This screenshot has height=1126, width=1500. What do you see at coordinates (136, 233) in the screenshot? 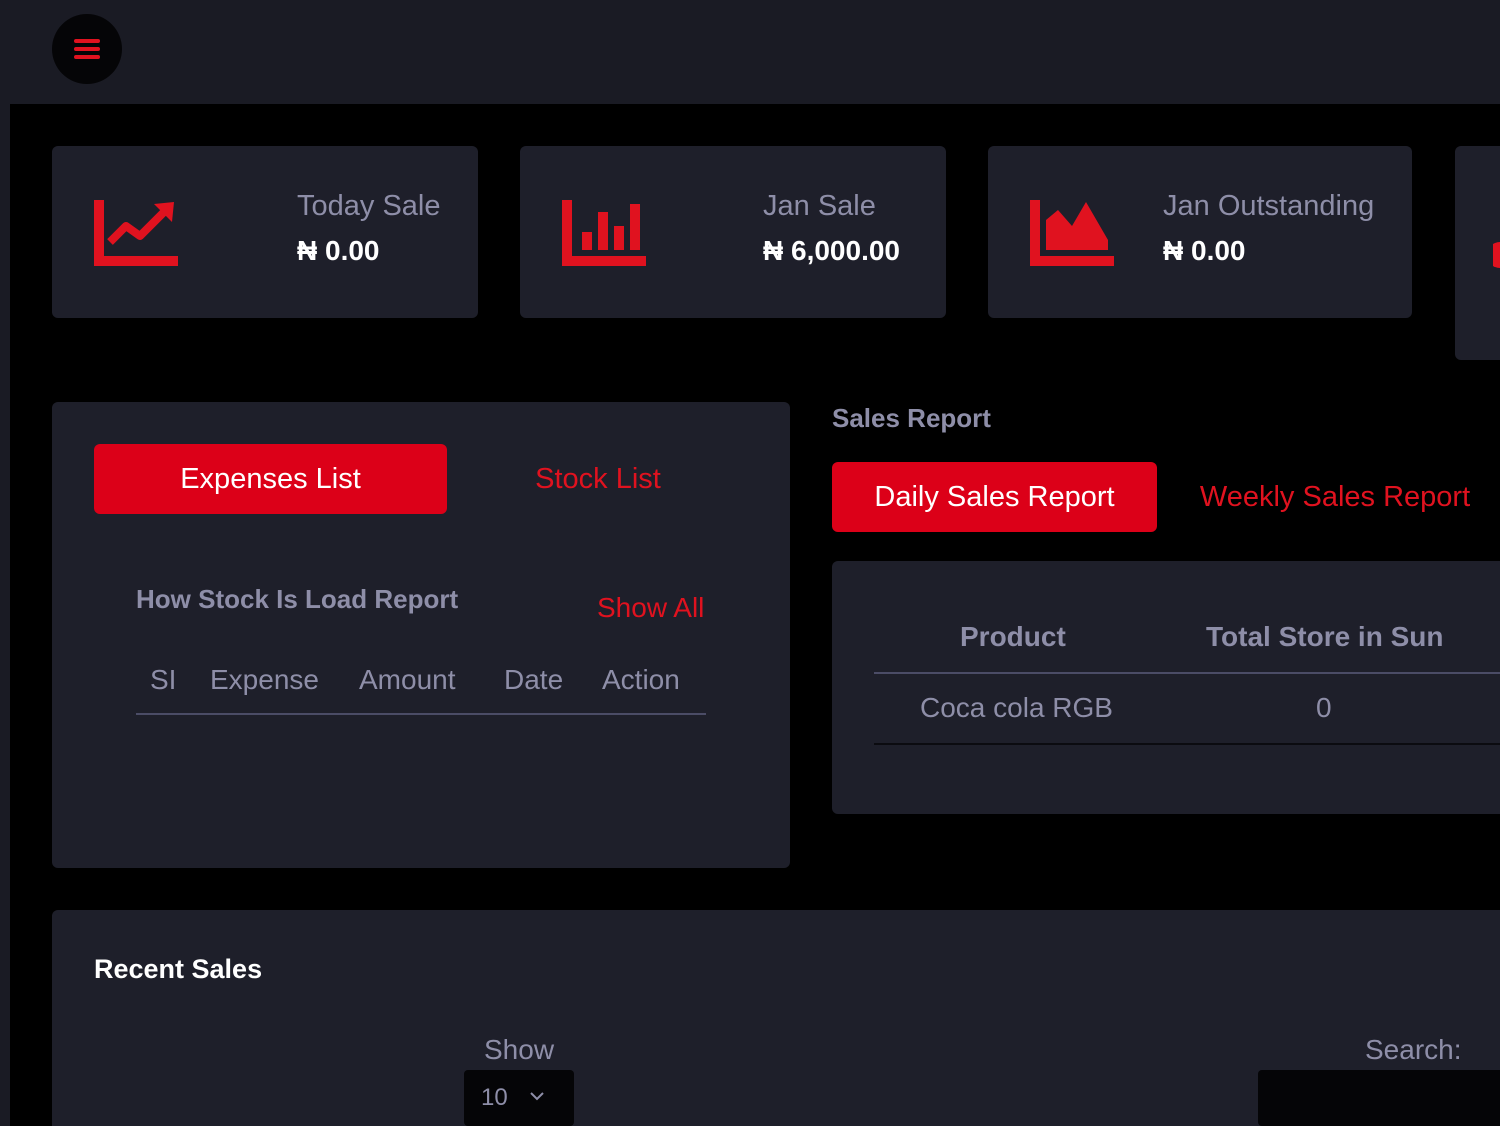
I see `line-chart-icon` at bounding box center [136, 233].